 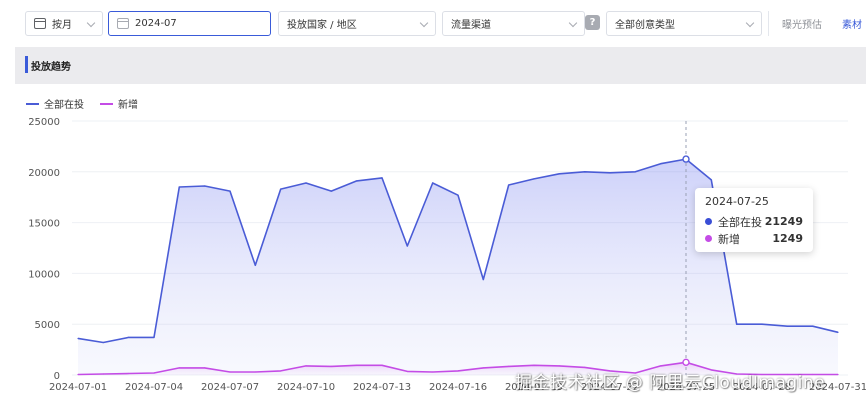 I want to click on chart-tooltip: 2024-07-25 全部在投 21249 新增 1249, so click(x=754, y=220).